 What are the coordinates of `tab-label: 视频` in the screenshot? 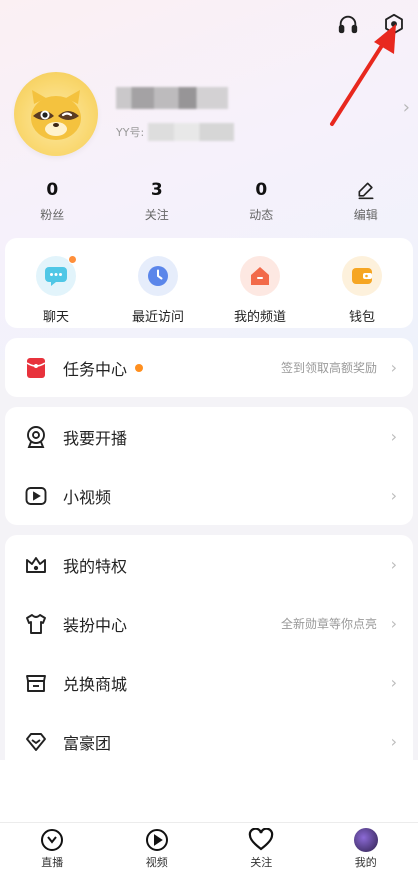 It's located at (156, 862).